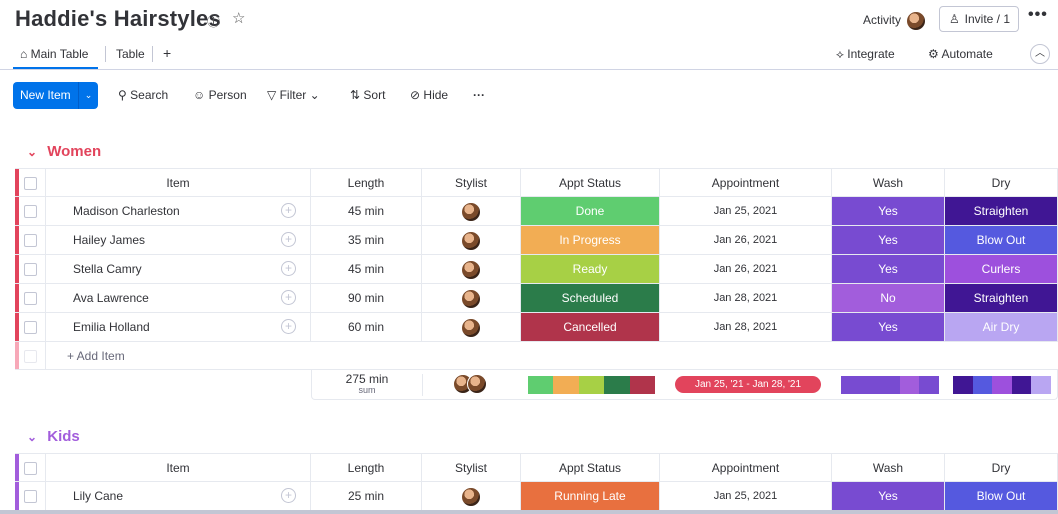  What do you see at coordinates (178, 327) in the screenshot?
I see `item-cell: Emilia Holland` at bounding box center [178, 327].